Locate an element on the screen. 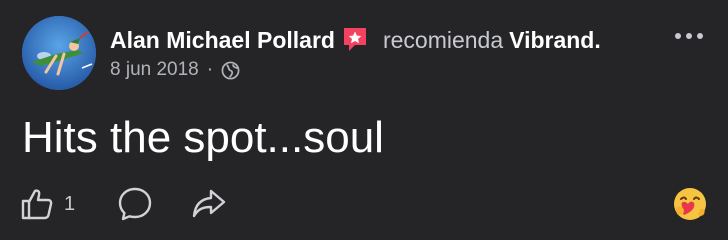  avatar-image is located at coordinates (59, 53).